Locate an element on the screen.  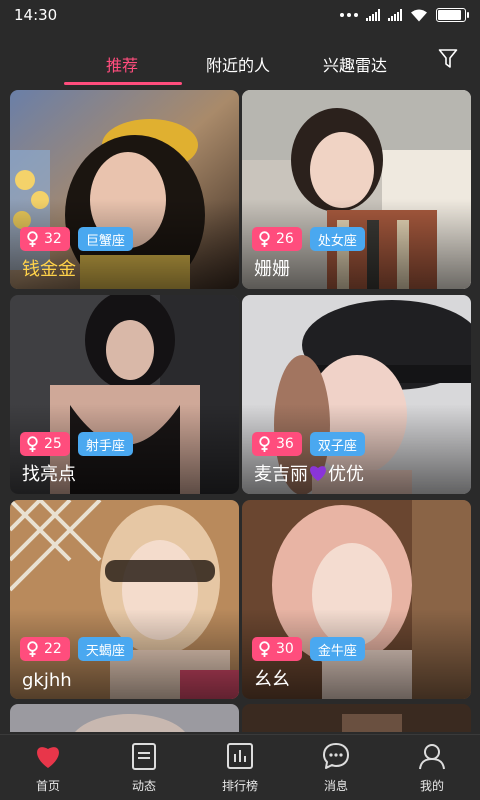
tab-nearby: 附近的人 is located at coordinates (238, 64).